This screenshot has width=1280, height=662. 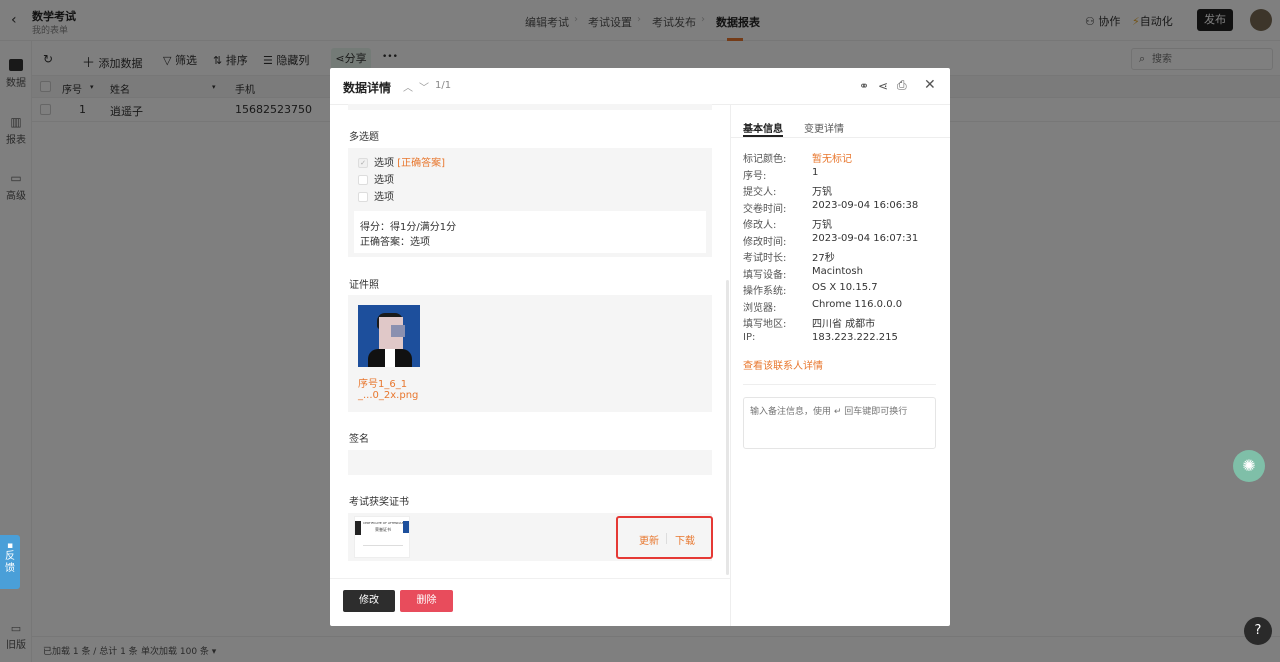 I want to click on mark-color-link: 暂无标记, so click(x=832, y=157).